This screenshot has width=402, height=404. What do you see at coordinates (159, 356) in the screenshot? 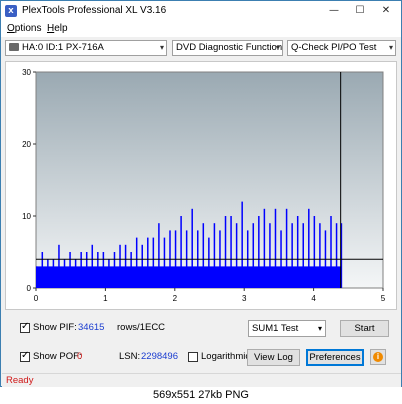
I see `lsn-value: 2298496` at bounding box center [159, 356].